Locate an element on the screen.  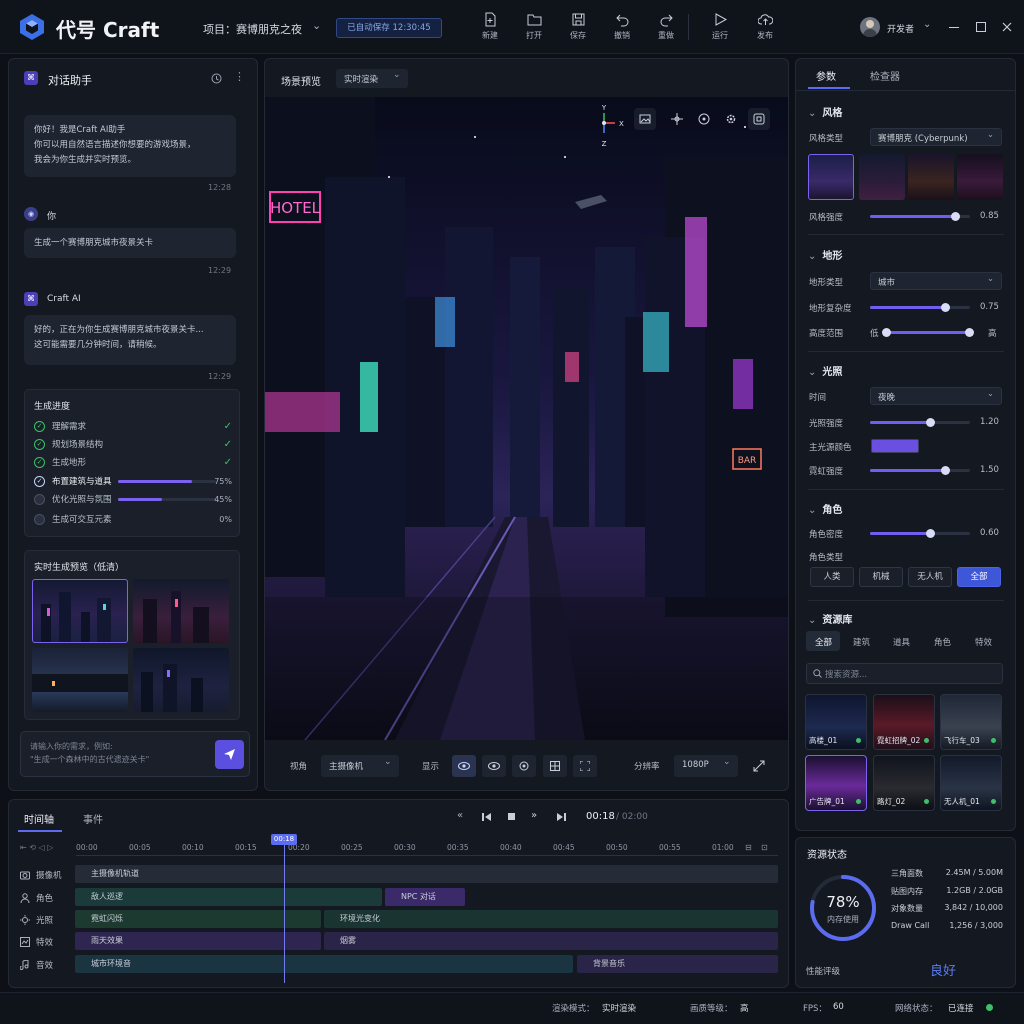
chip-all: 全部 is located at coordinates (979, 577).